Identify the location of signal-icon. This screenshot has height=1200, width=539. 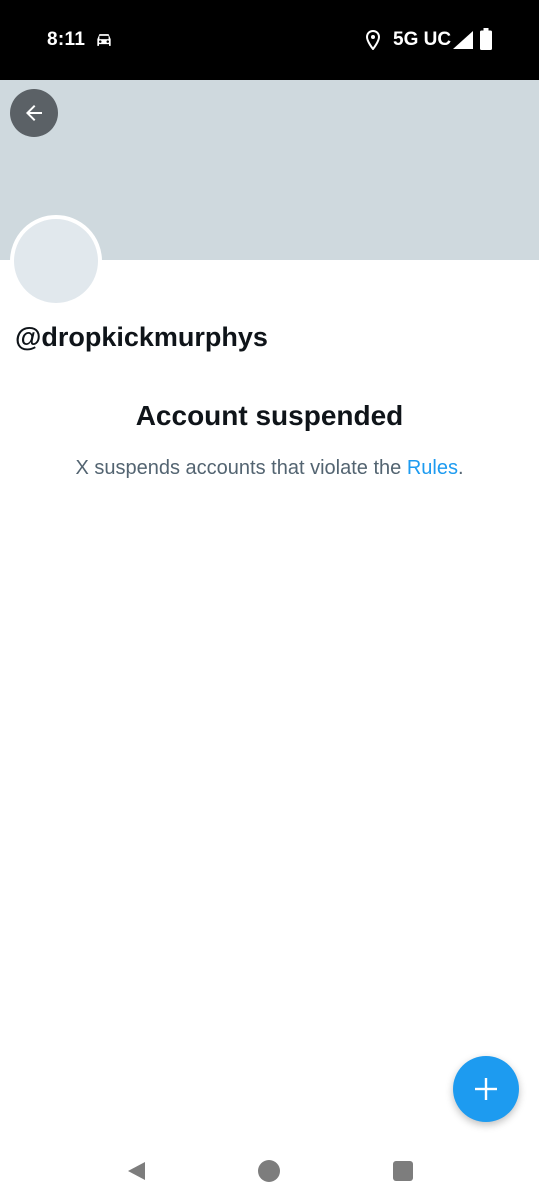
(463, 40).